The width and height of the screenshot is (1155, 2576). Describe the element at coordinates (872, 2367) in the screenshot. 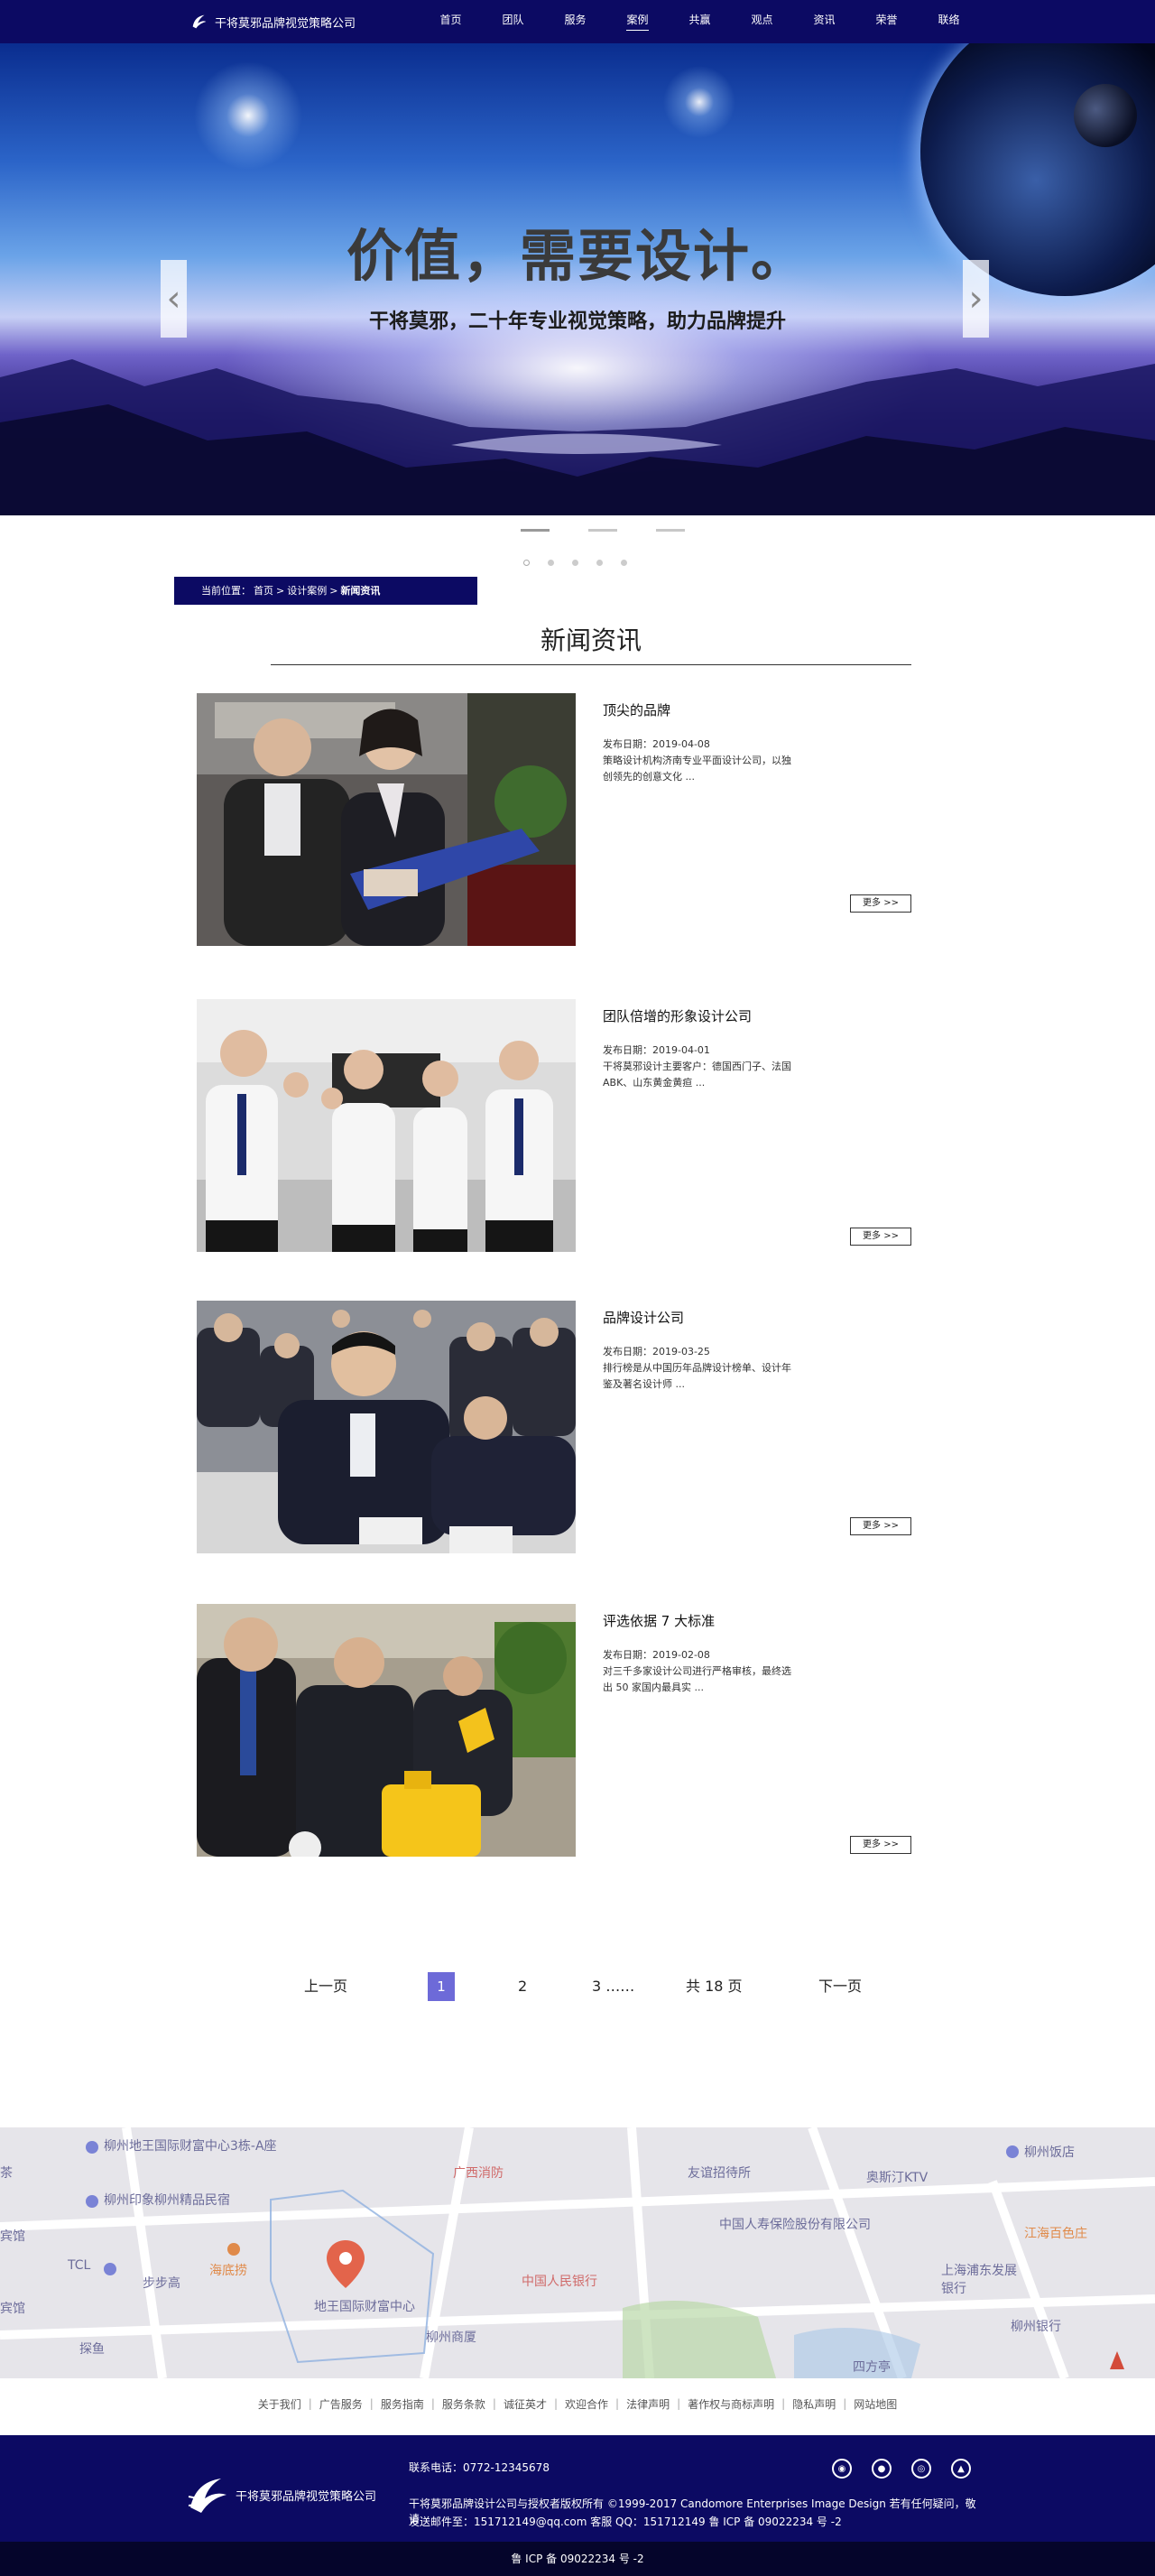

I see `map-label: 四方亭` at that location.